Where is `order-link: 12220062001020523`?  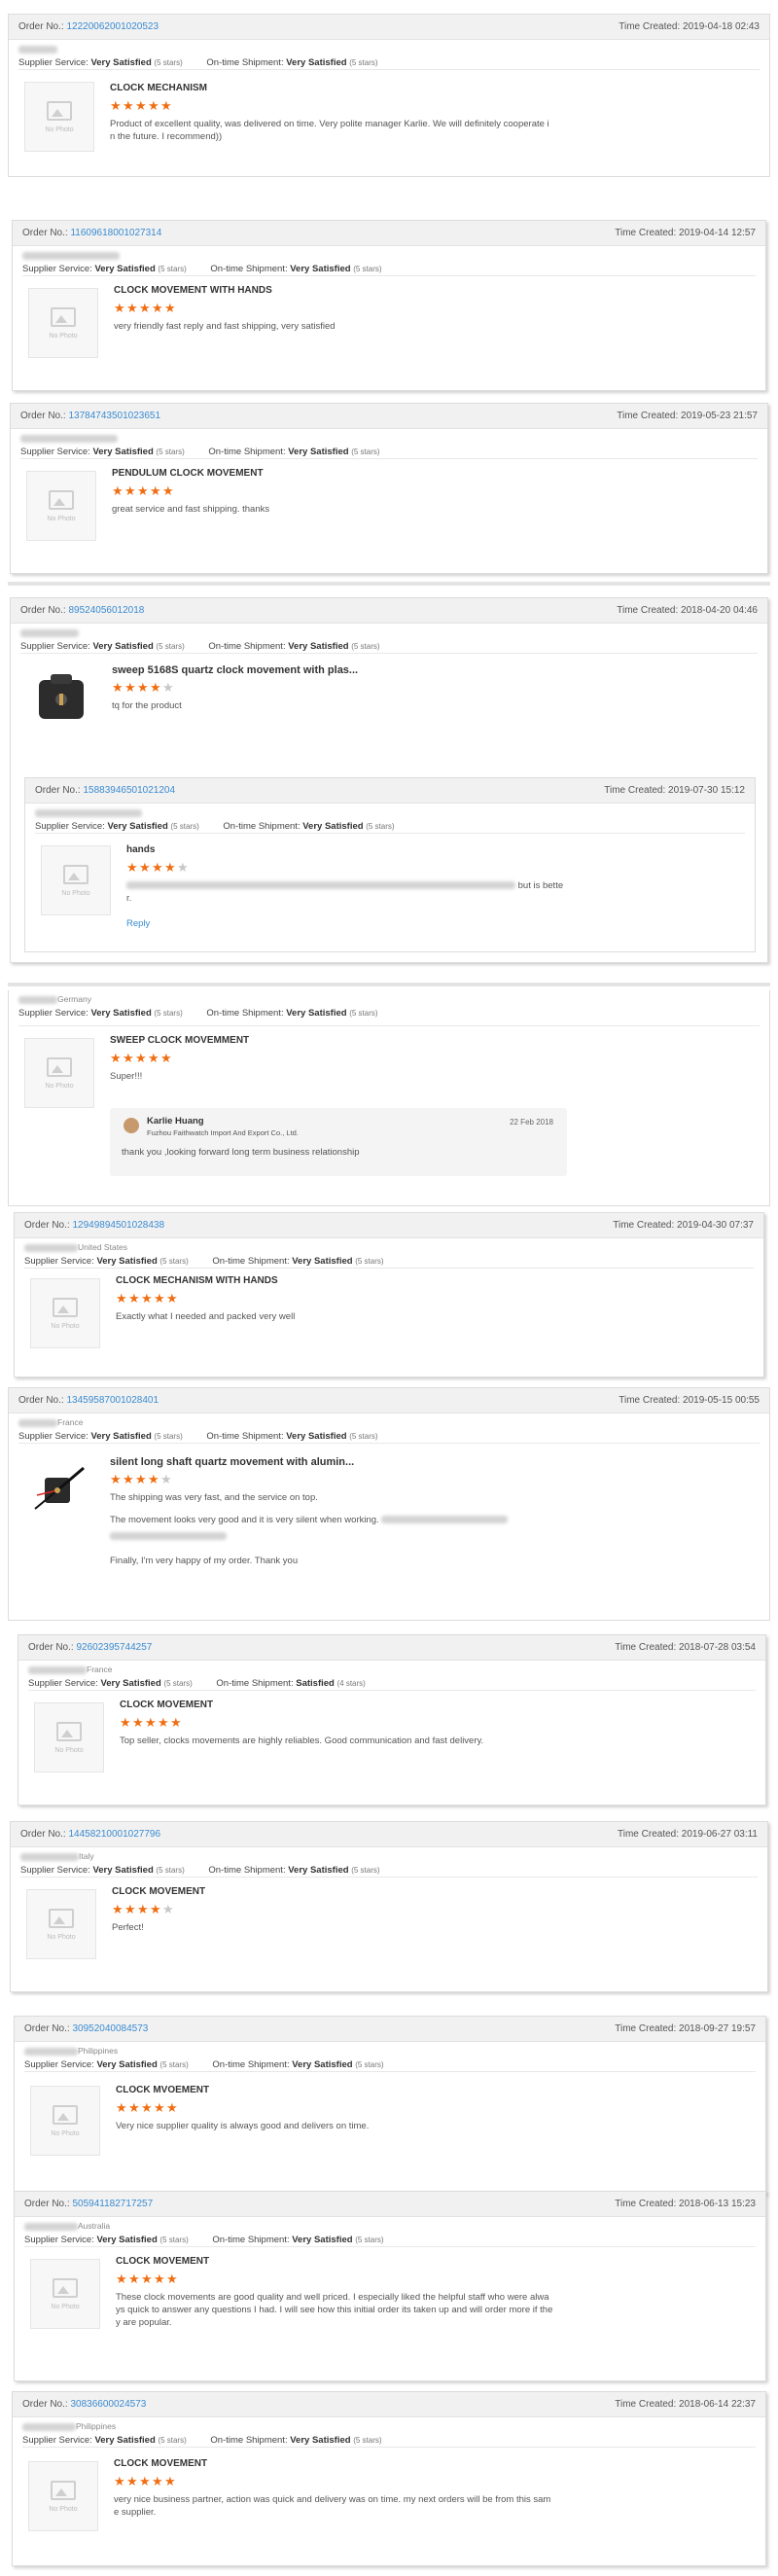 order-link: 12220062001020523 is located at coordinates (112, 26).